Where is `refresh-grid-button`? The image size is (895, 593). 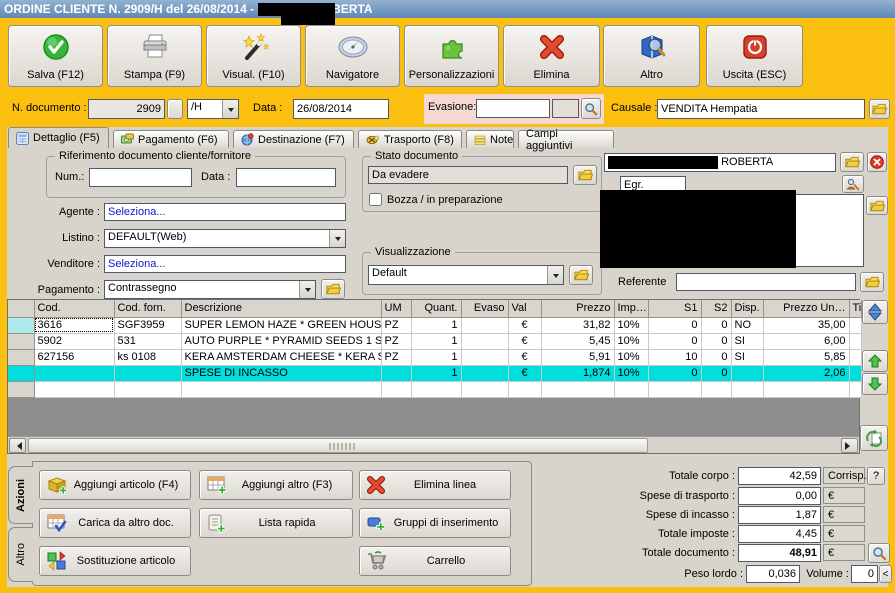 refresh-grid-button is located at coordinates (874, 438).